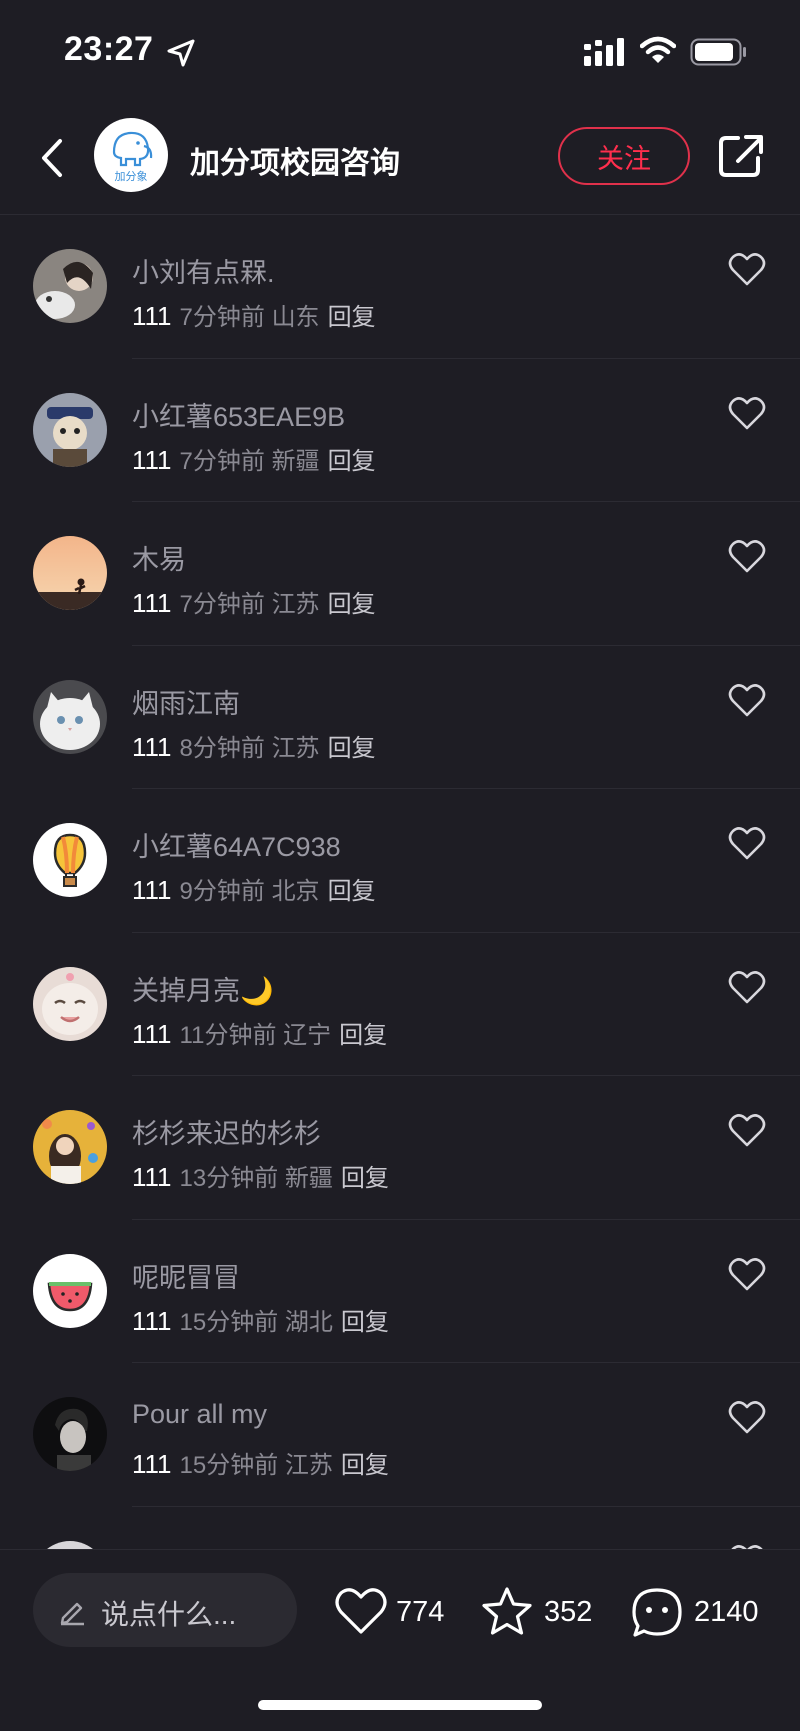 Image resolution: width=800 pixels, height=1731 pixels. I want to click on favorite-button: 352, so click(540, 1613).